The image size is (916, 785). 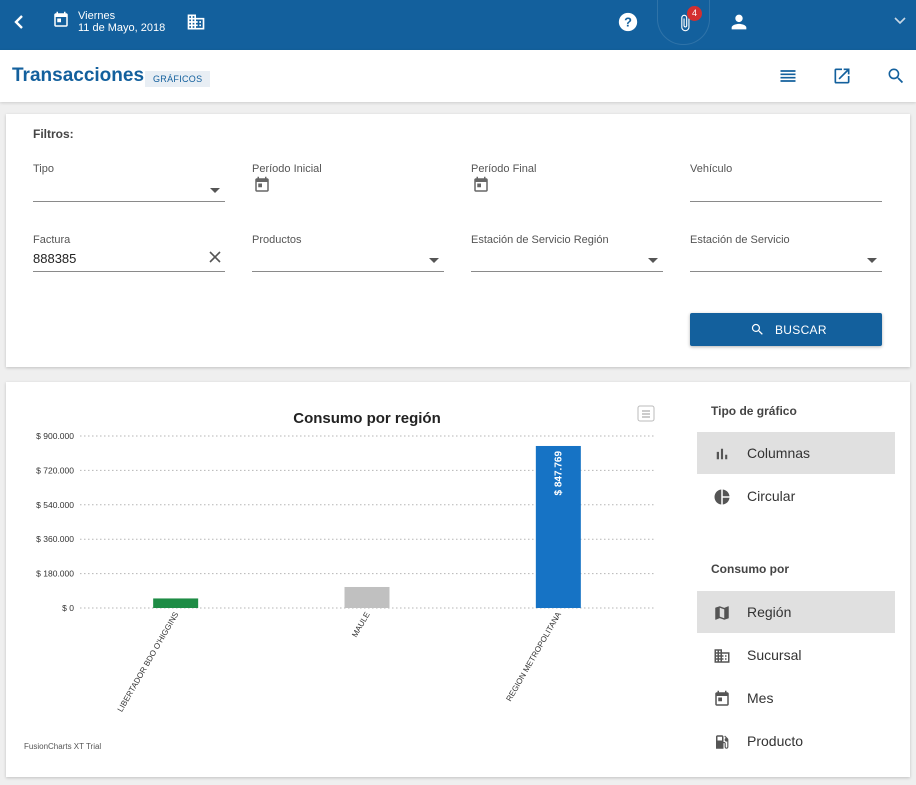 What do you see at coordinates (722, 742) in the screenshot?
I see `gas-station-icon` at bounding box center [722, 742].